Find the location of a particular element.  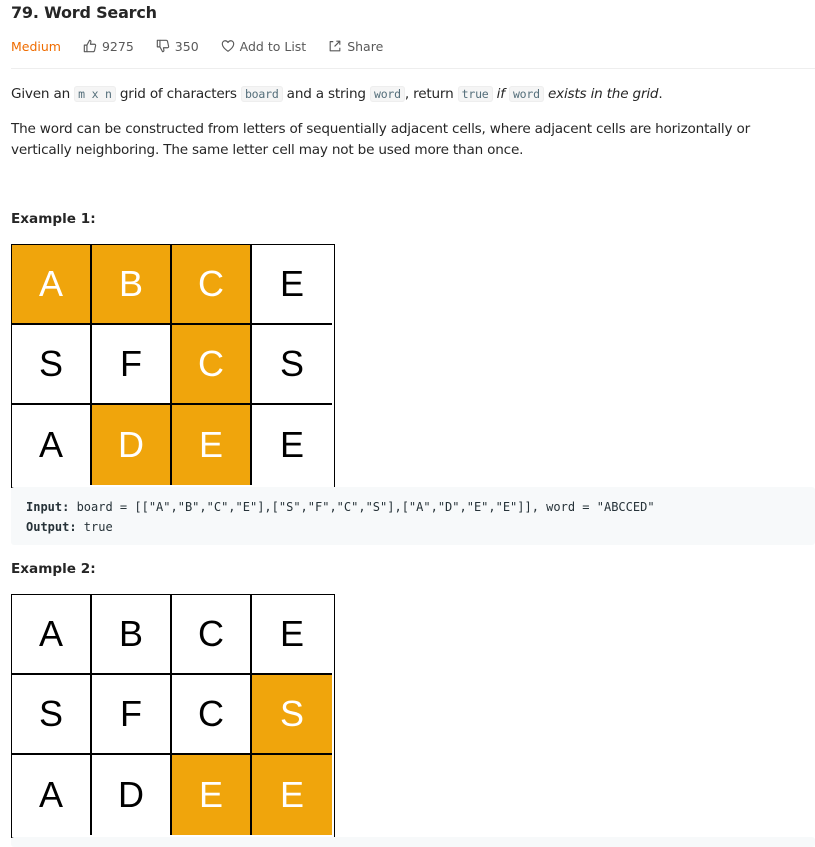

difficulty-badge: Medium is located at coordinates (36, 46).